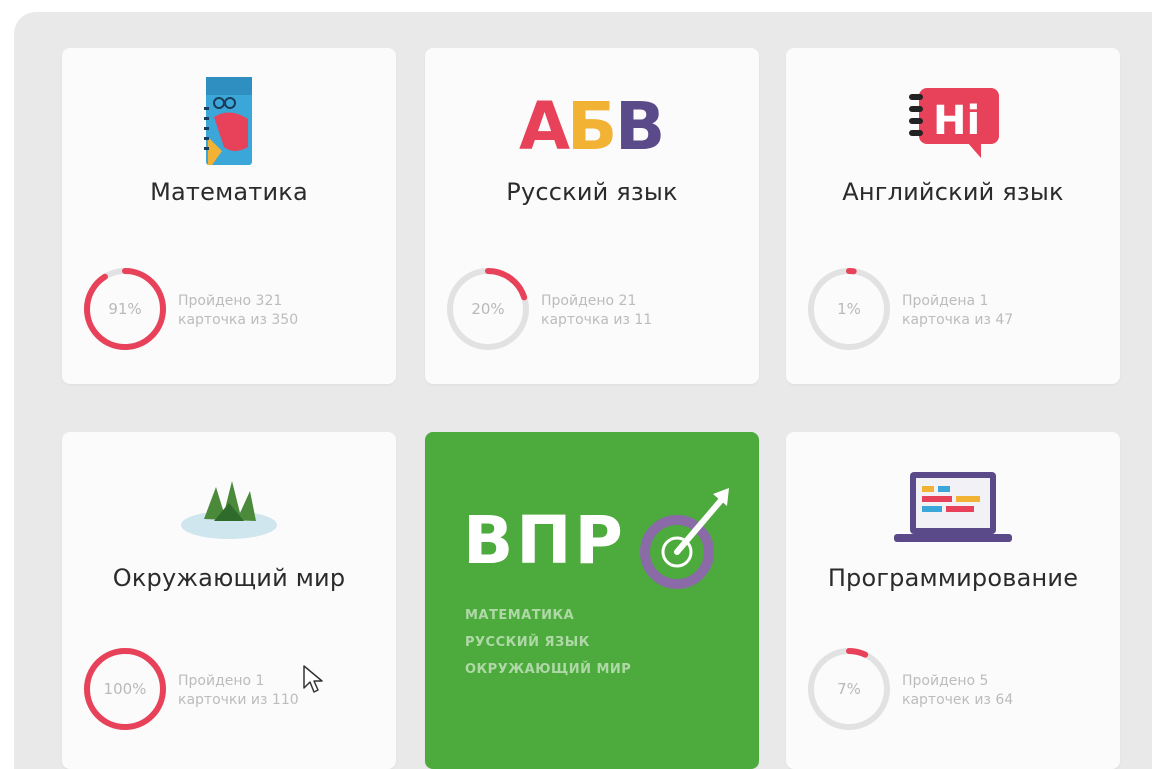  I want to click on progress-percent: 100%, so click(125, 689).